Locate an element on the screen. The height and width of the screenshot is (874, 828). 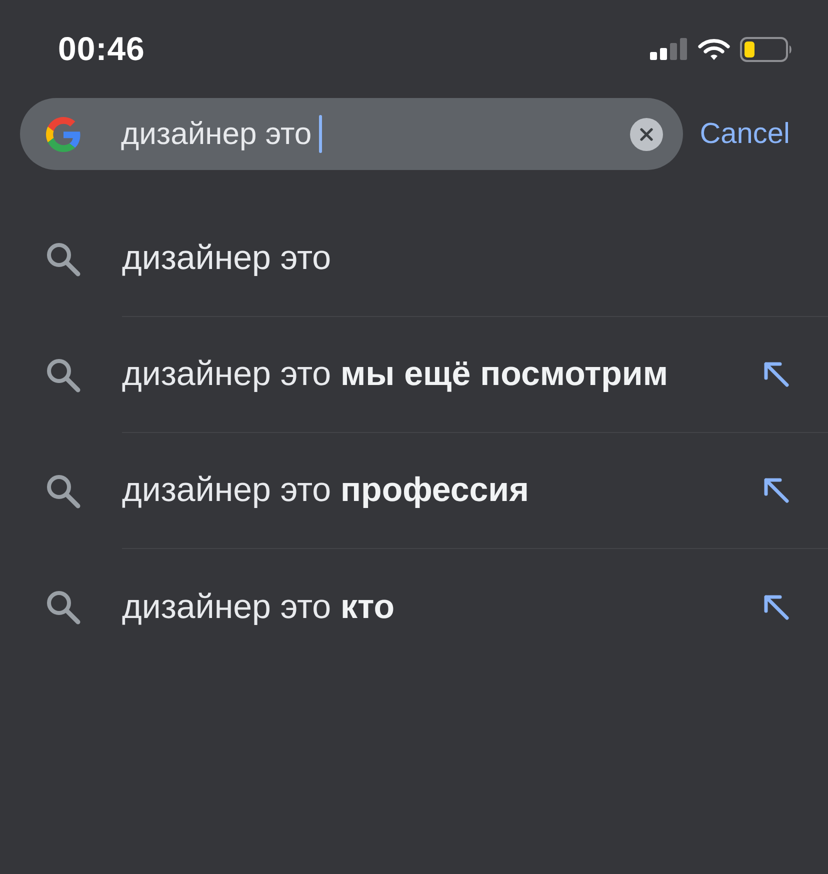
suggestion-text: дизайнер это мы ещё посмотрим is located at coordinates (395, 374).